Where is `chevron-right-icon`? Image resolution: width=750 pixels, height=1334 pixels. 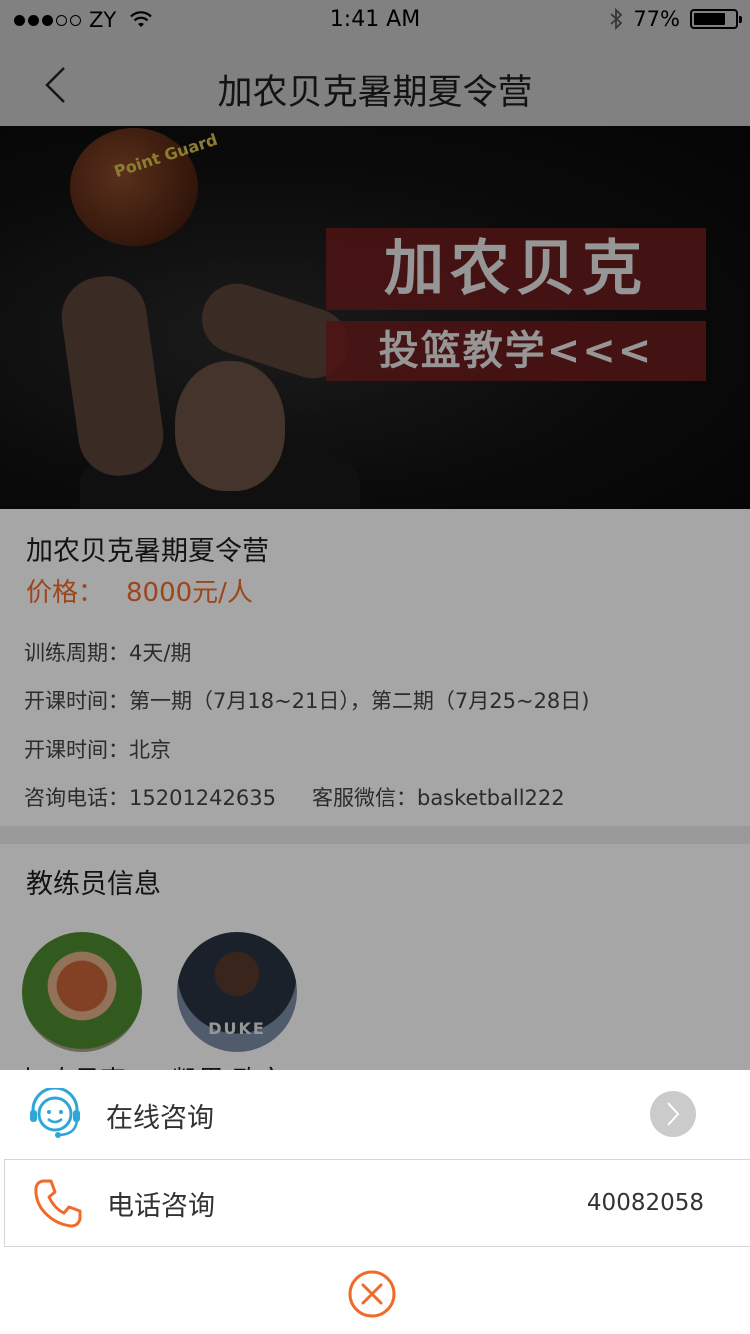 chevron-right-icon is located at coordinates (673, 1114).